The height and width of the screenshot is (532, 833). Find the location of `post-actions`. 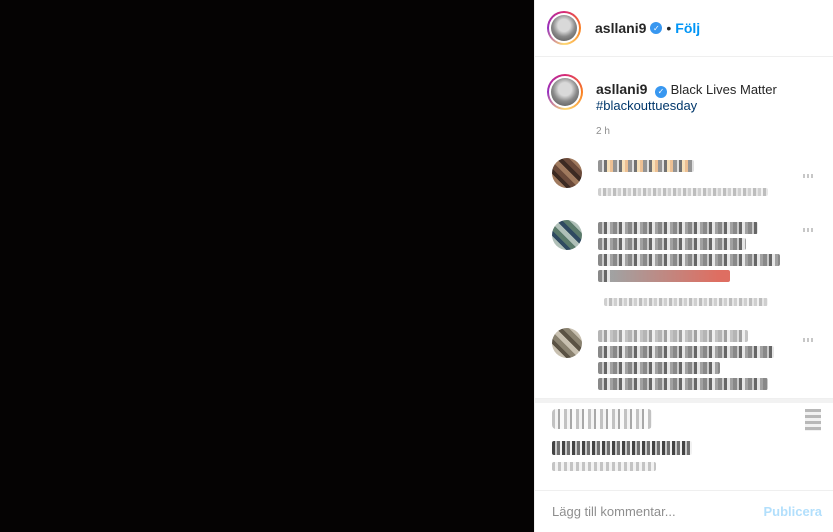

post-actions is located at coordinates (684, 444).